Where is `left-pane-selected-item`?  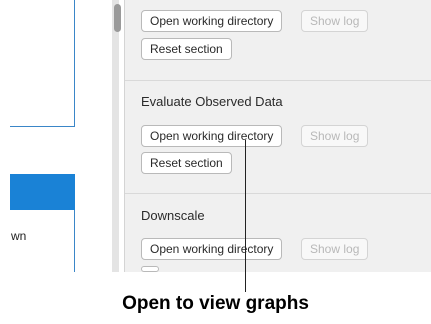 left-pane-selected-item is located at coordinates (42, 192).